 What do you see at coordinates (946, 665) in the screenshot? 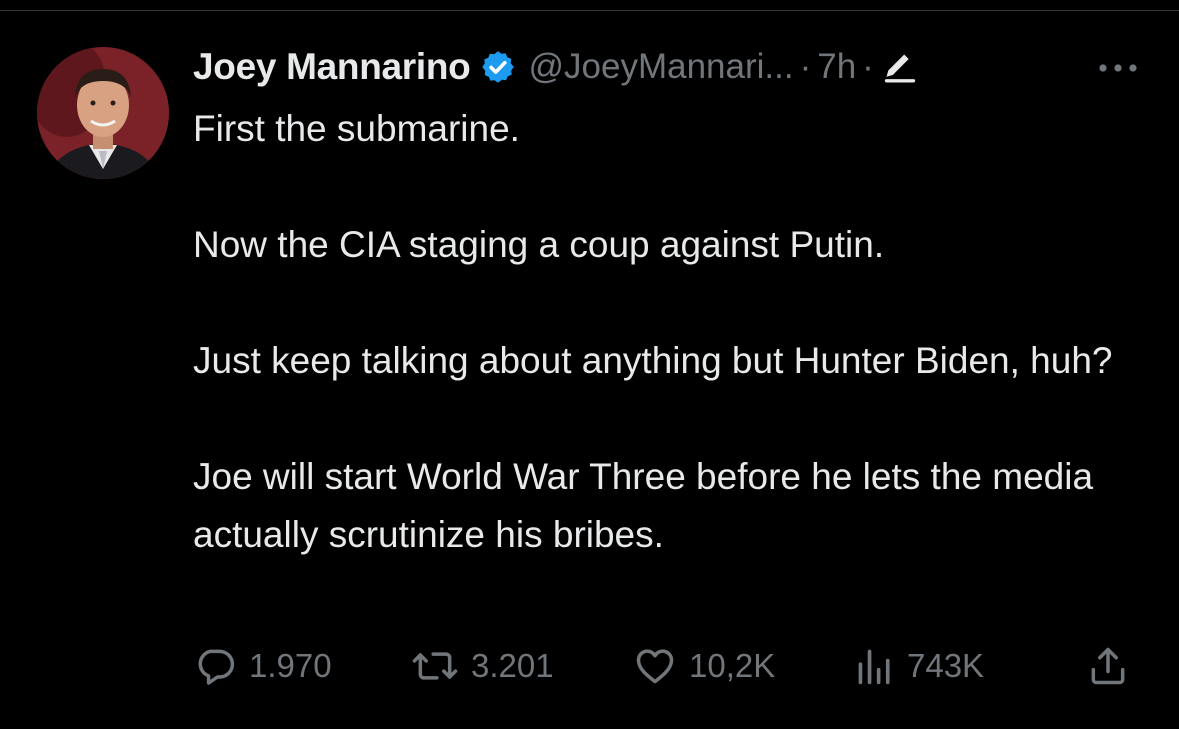
I see `views-count: 743K` at bounding box center [946, 665].